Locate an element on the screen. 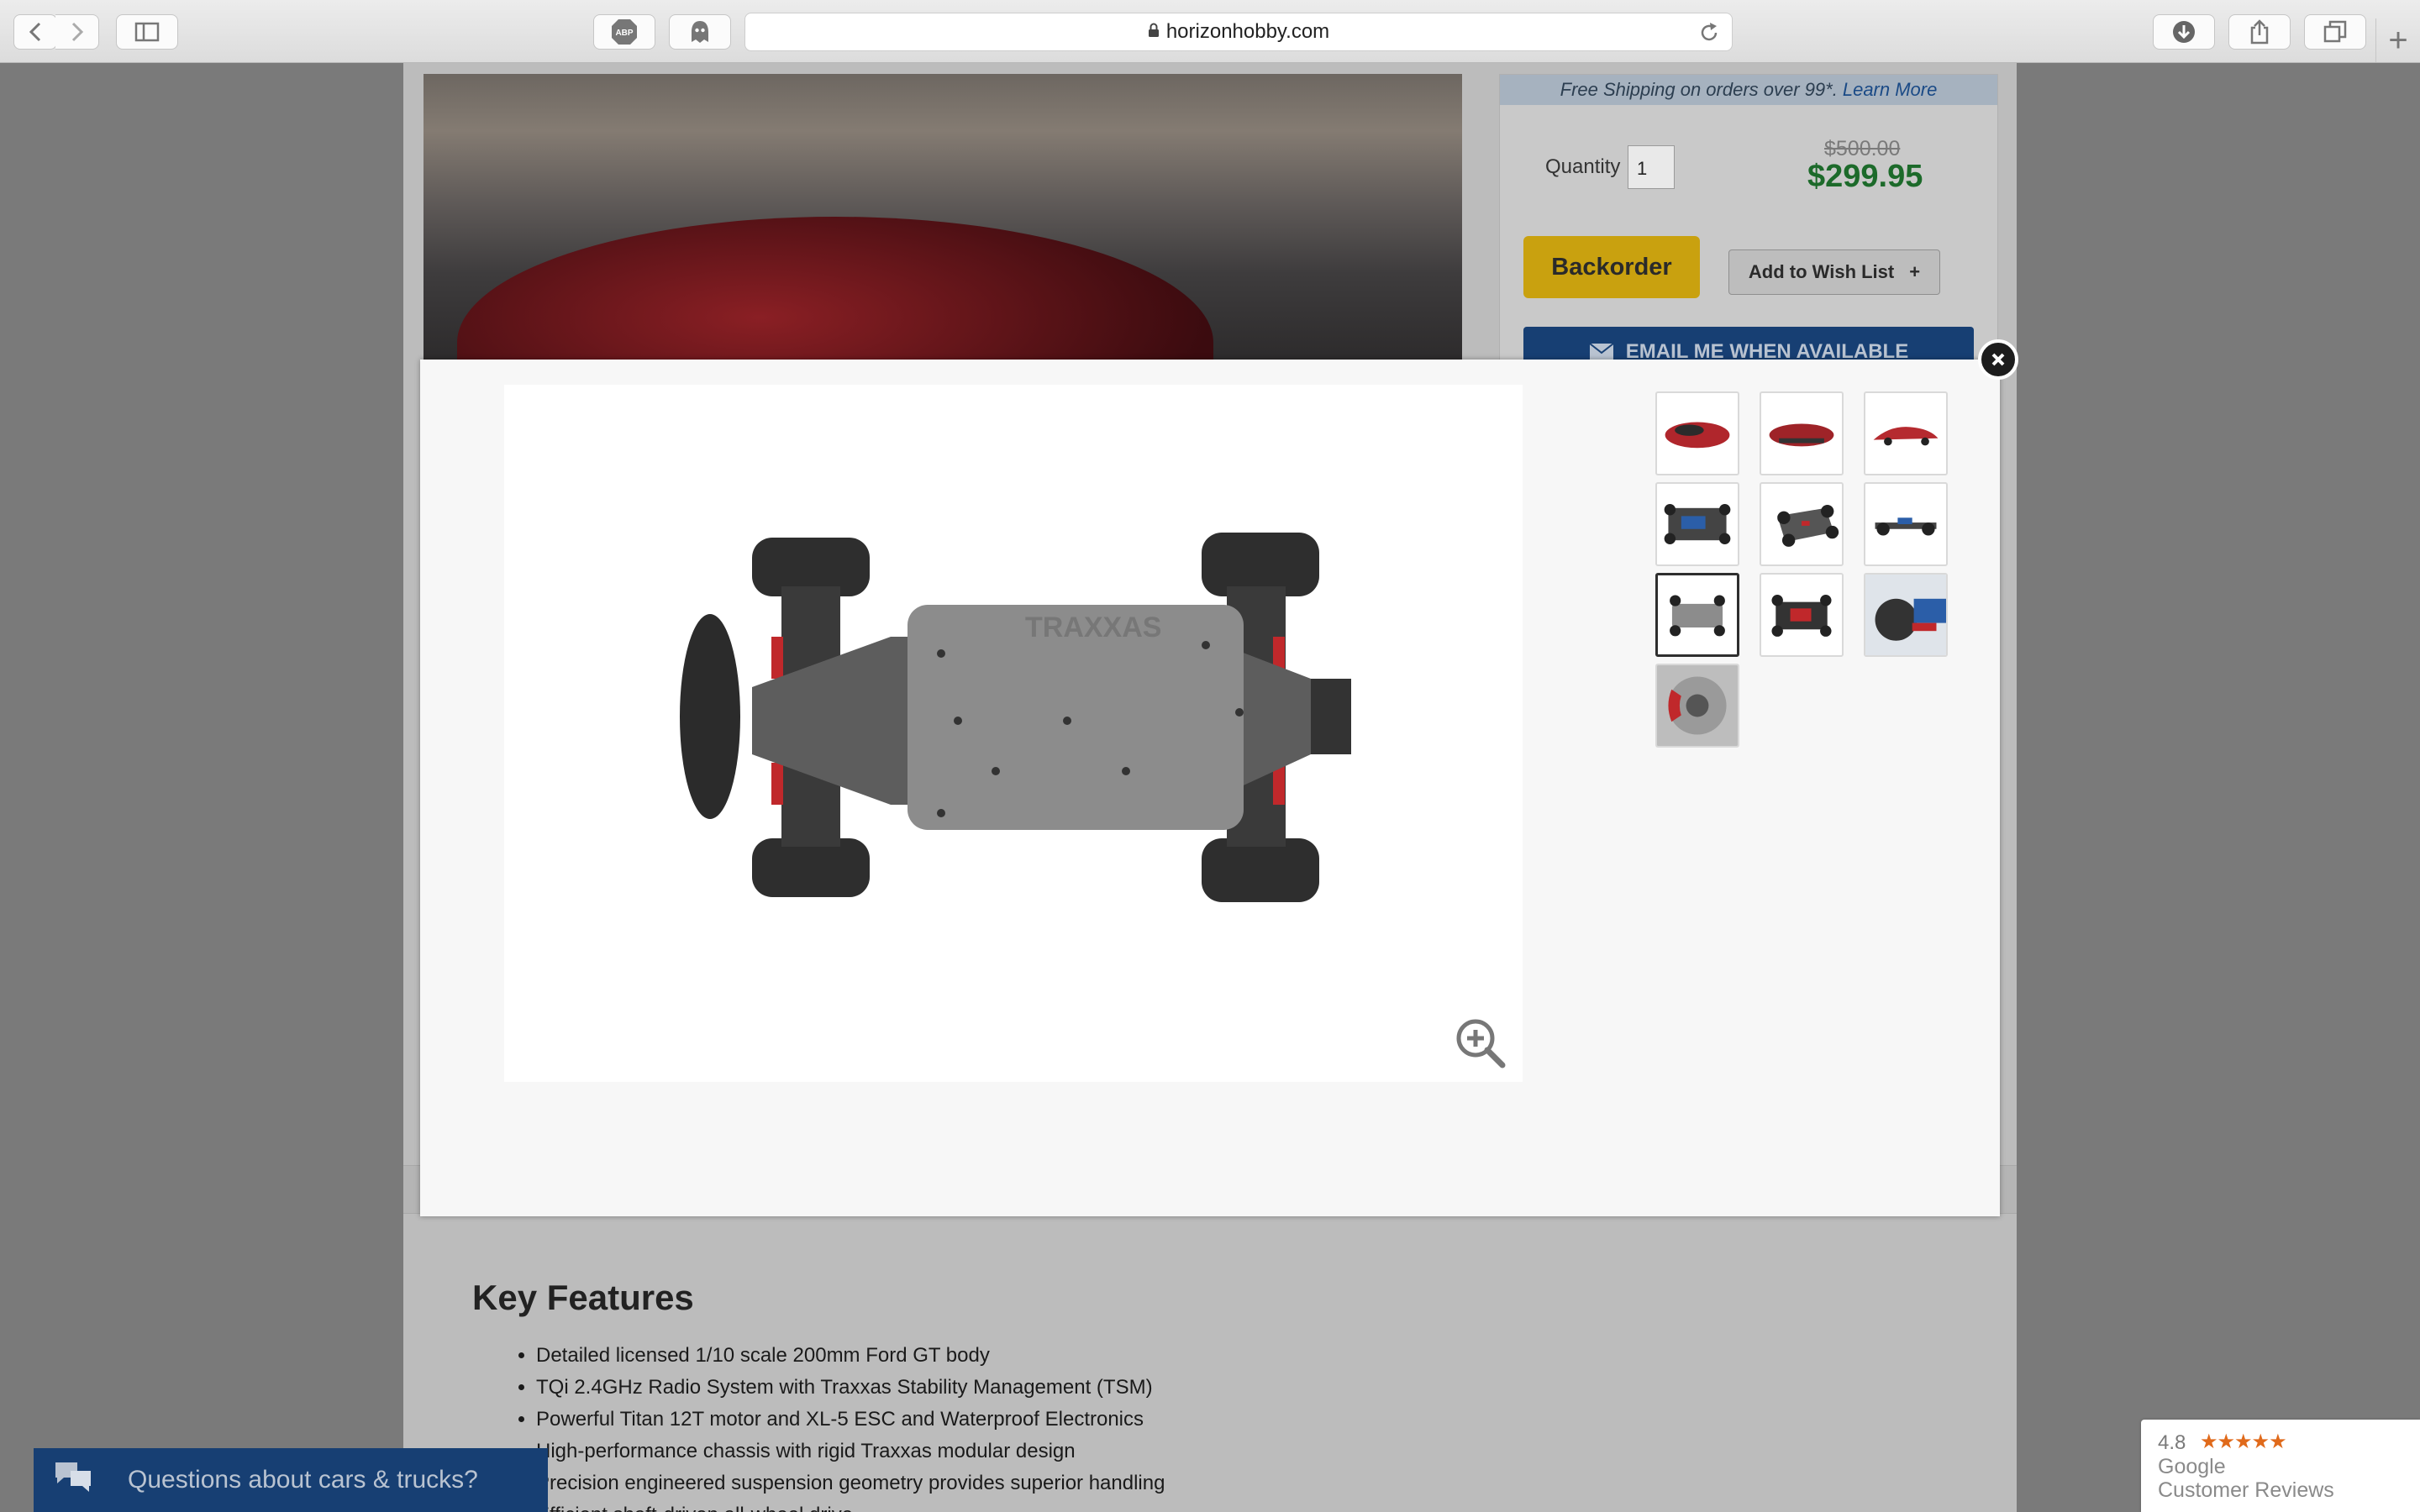  close-button is located at coordinates (1998, 359).